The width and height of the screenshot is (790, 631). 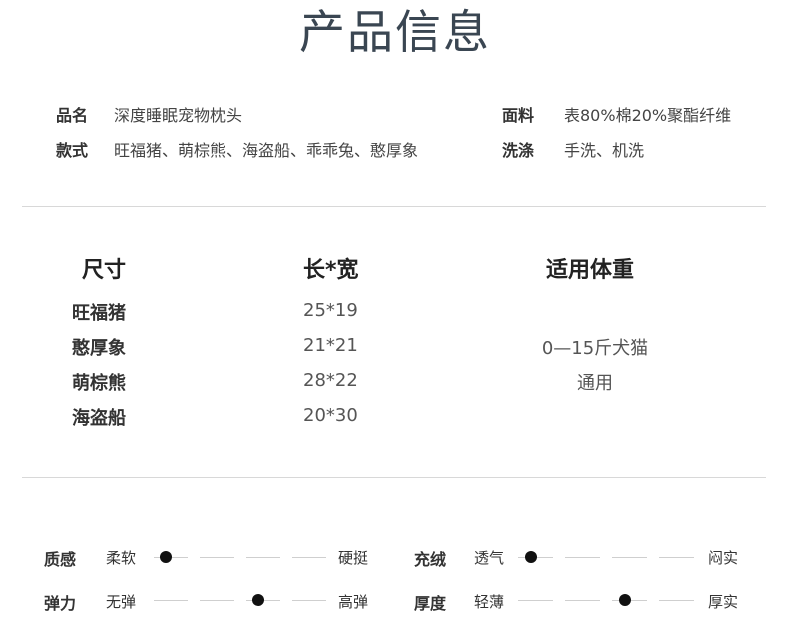 What do you see at coordinates (99, 313) in the screenshot?
I see `table-row-name: 旺福猪` at bounding box center [99, 313].